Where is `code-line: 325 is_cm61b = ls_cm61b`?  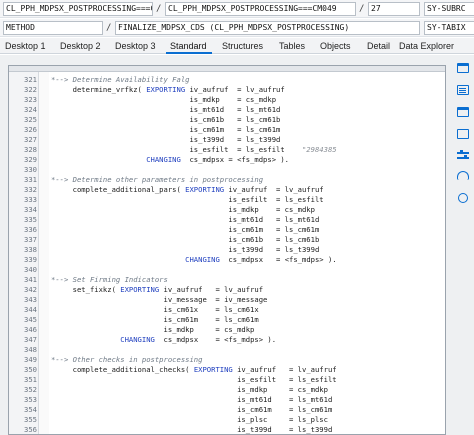 code-line: 325 is_cm61b = ls_cm61b is located at coordinates (227, 120).